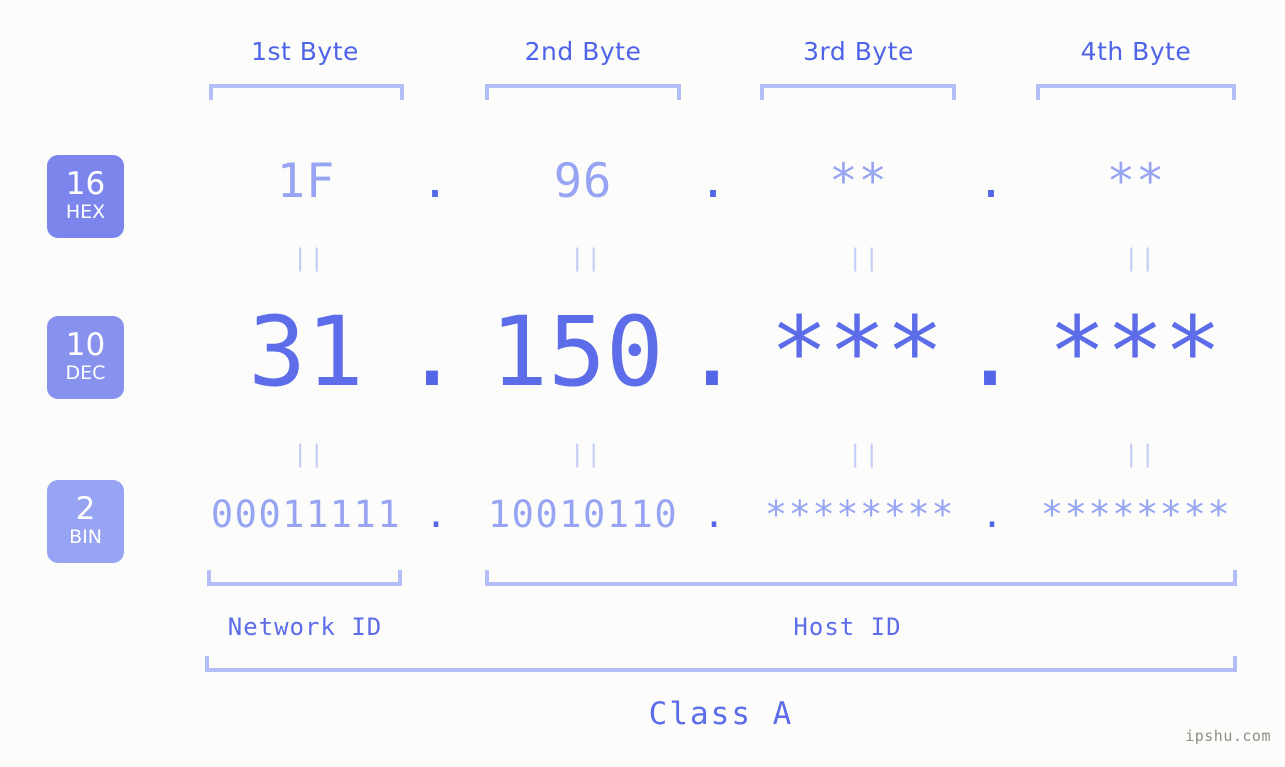 This screenshot has width=1285, height=767. What do you see at coordinates (85, 373) in the screenshot?
I see `base-badge-dec-abbr: DEC` at bounding box center [85, 373].